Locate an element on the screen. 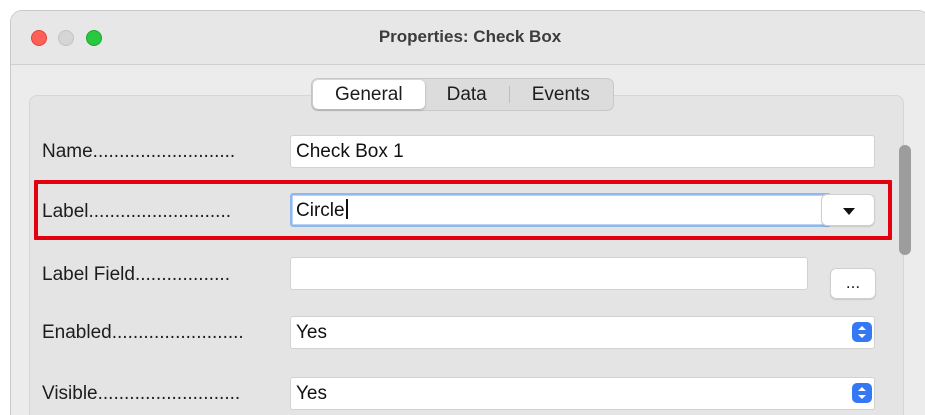 The image size is (925, 415). label-field: Circle is located at coordinates (560, 210).